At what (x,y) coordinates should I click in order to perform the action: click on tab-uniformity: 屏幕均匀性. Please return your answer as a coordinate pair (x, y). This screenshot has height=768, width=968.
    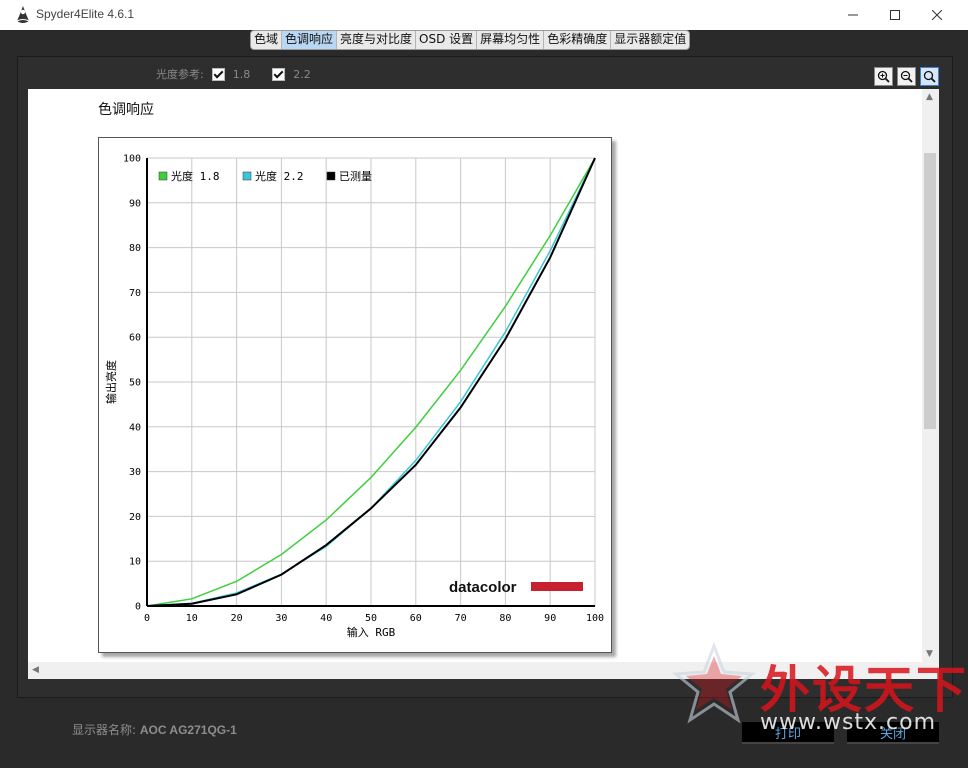
    Looking at the image, I should click on (511, 40).